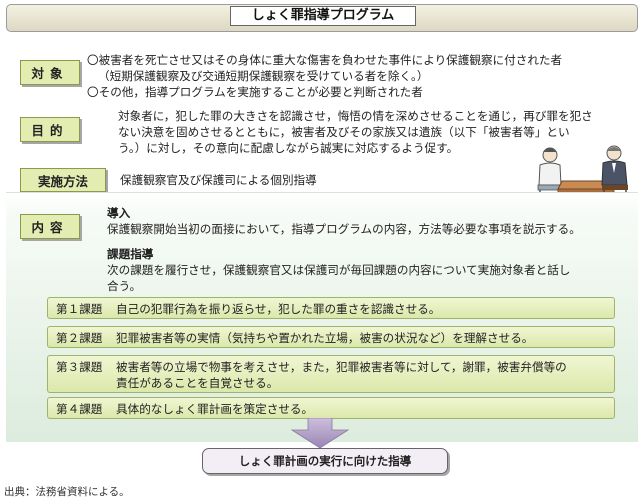  What do you see at coordinates (124, 286) in the screenshot?
I see `tasks-description: 合う。` at bounding box center [124, 286].